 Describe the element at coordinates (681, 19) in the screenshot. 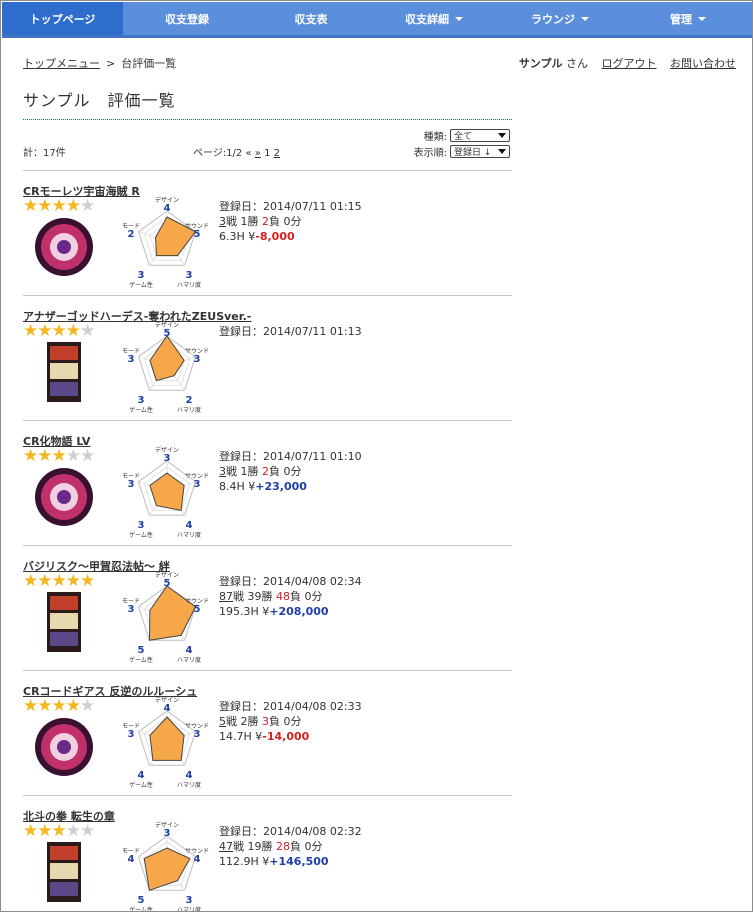

I see `nav-label: 管理` at that location.